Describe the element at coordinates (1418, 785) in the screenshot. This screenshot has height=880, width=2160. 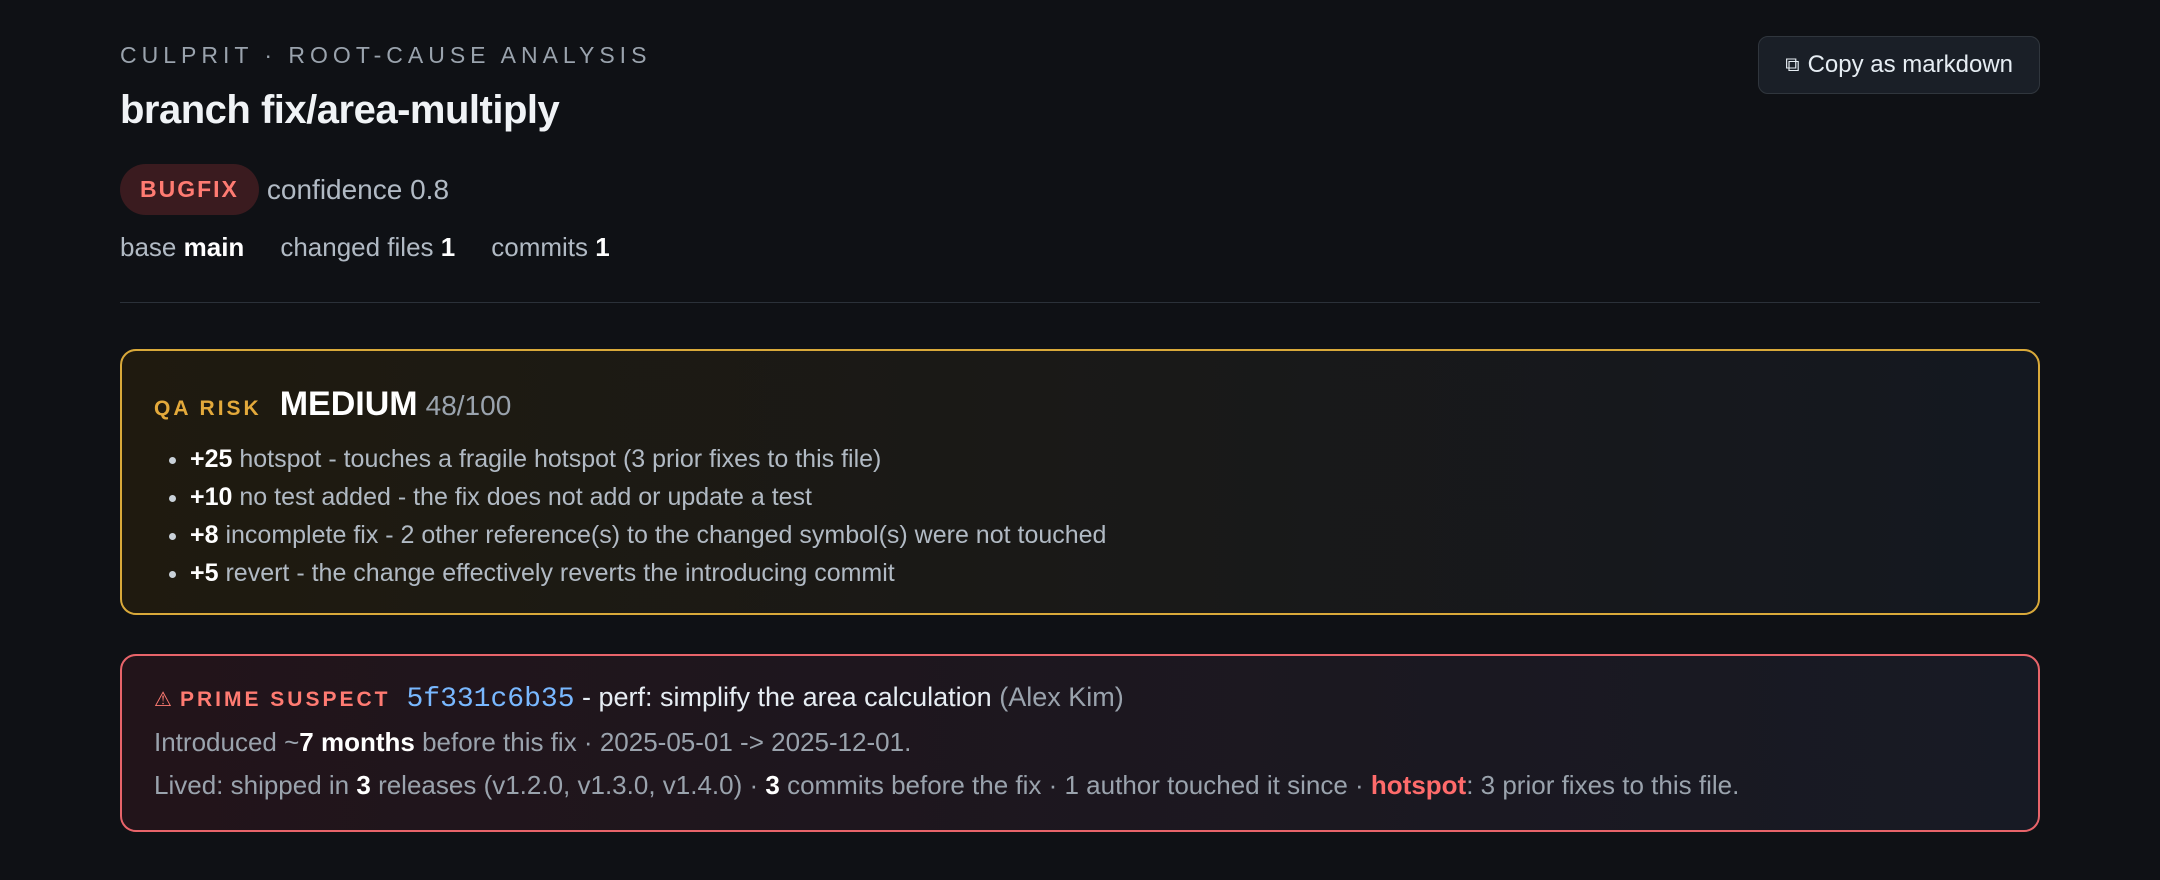
I see `hotspot-tag: hotspot` at that location.